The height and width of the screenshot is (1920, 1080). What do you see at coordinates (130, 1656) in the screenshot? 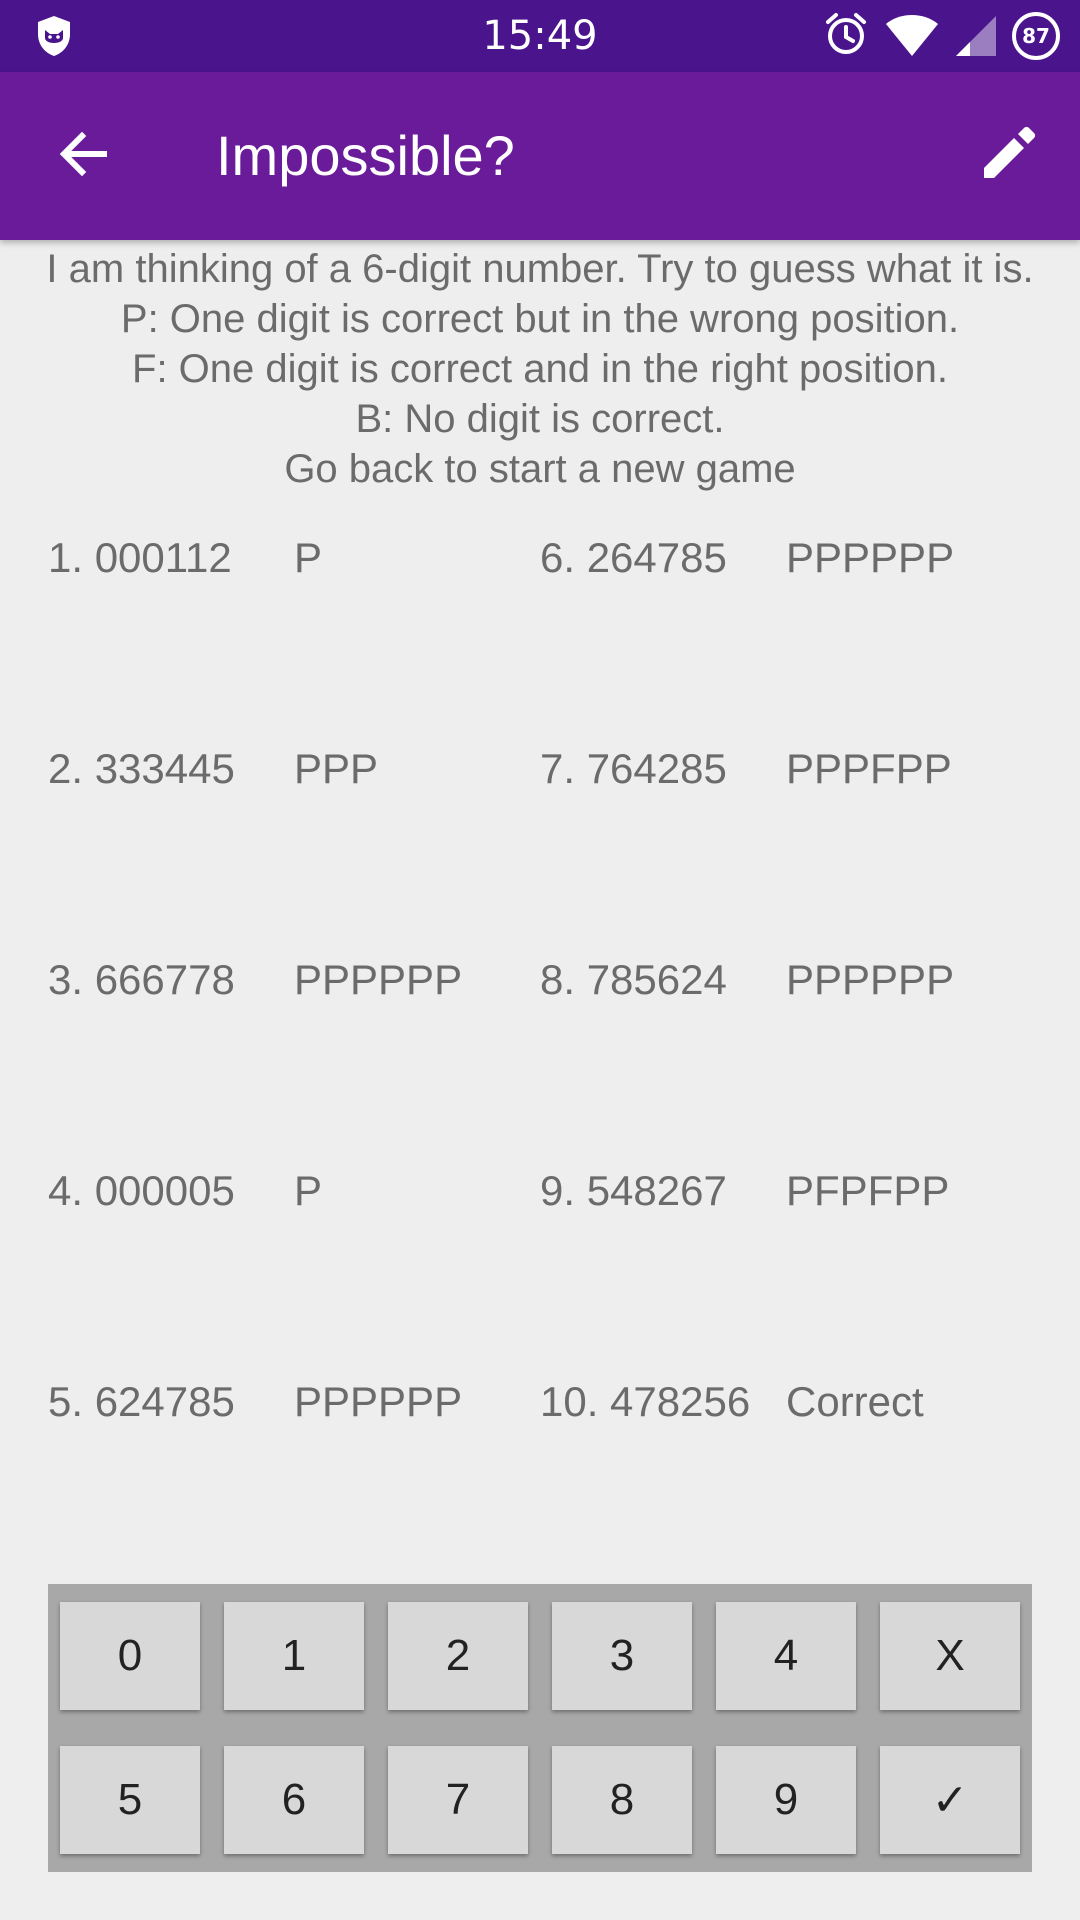
I see `key-0: 0` at bounding box center [130, 1656].